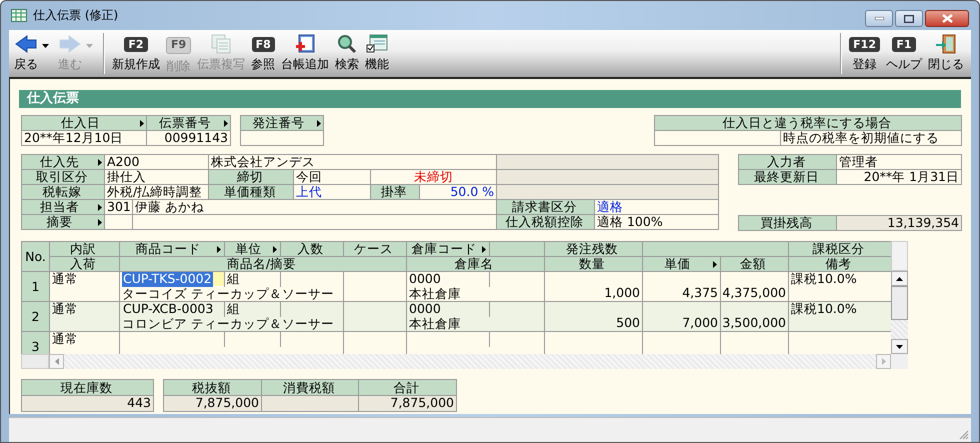 This screenshot has width=980, height=443. Describe the element at coordinates (60, 222) in the screenshot. I see `field-label: 摘要` at that location.